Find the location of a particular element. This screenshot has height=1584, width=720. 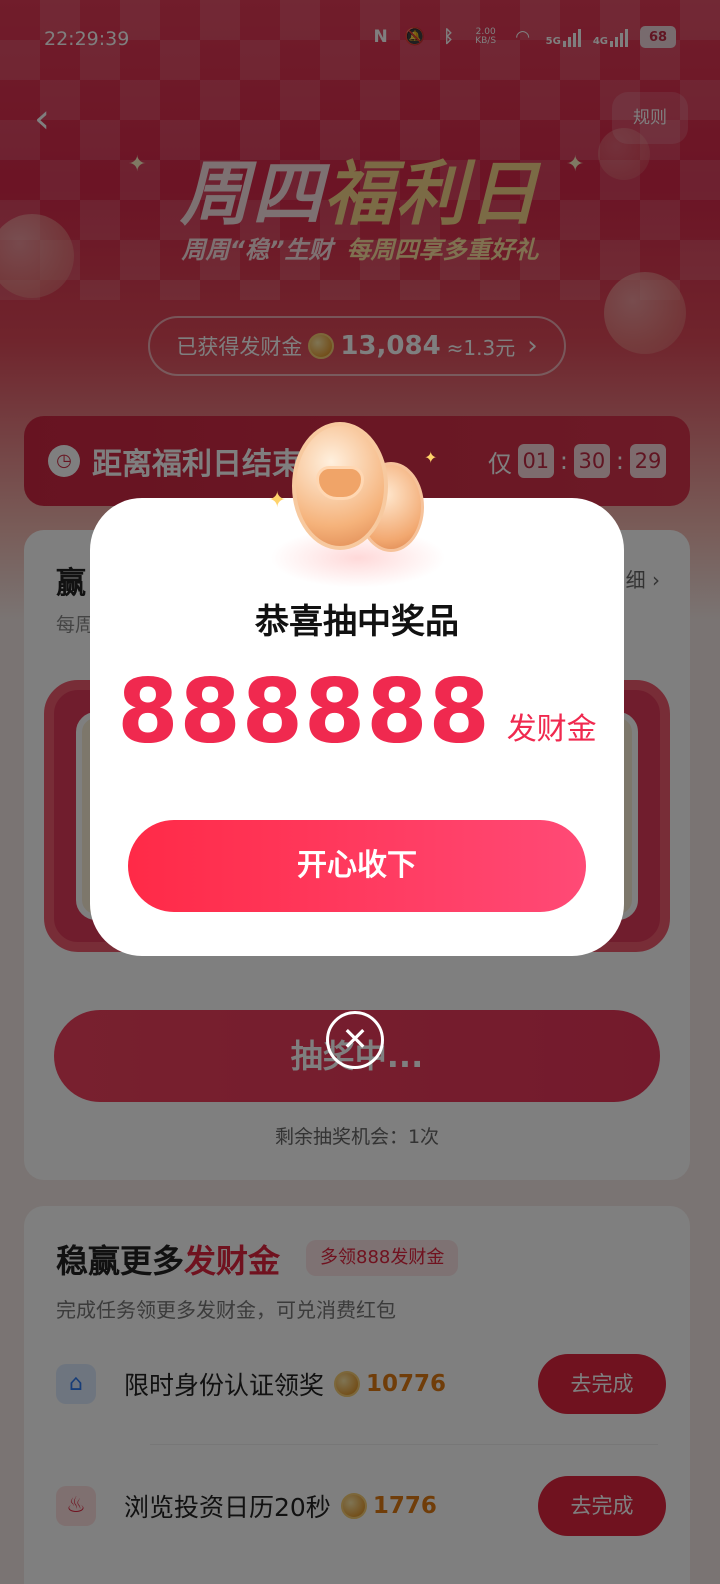

gold-coins-icon: ✦ ✦ is located at coordinates (353, 488).